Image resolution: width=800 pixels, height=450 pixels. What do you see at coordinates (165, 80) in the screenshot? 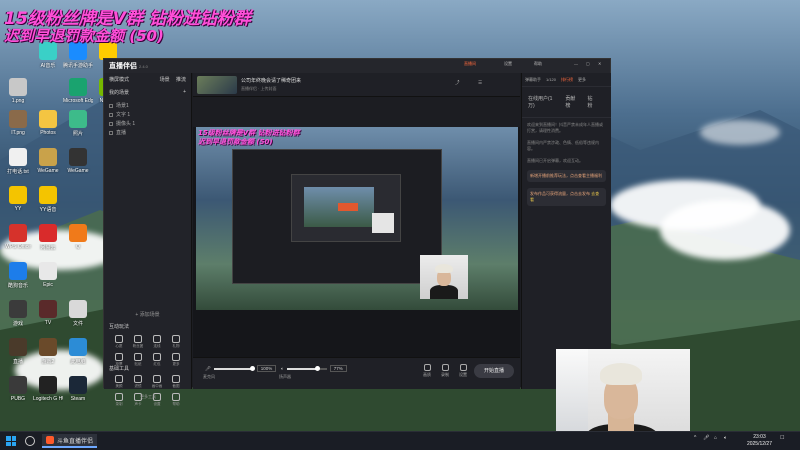
I see `tab-scene: 场景` at bounding box center [165, 80].